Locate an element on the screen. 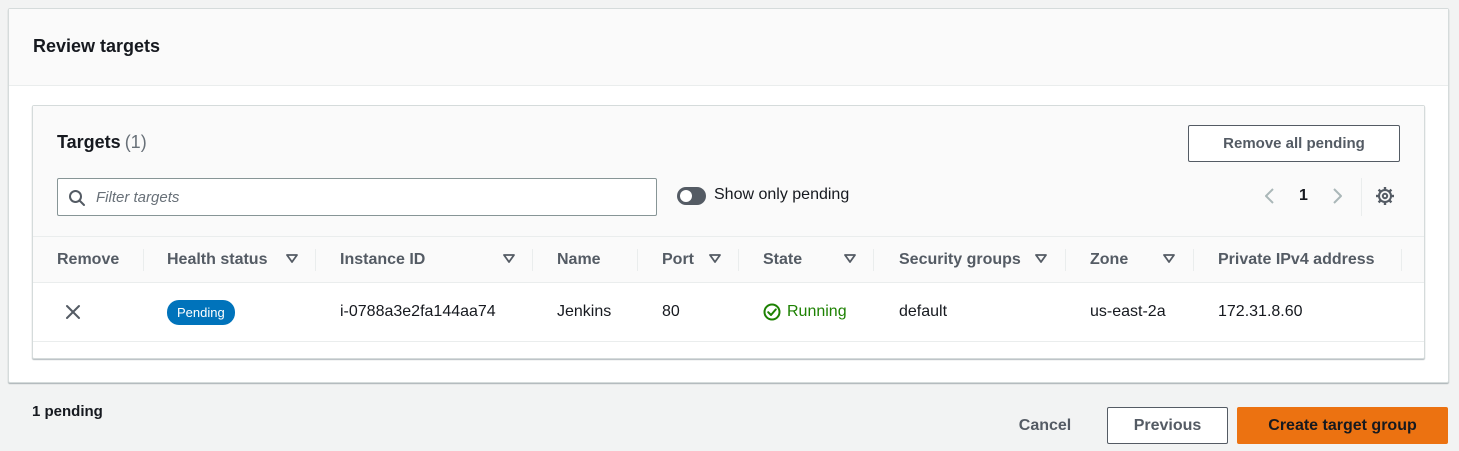  pending-count-text: 1 pending is located at coordinates (67, 411).